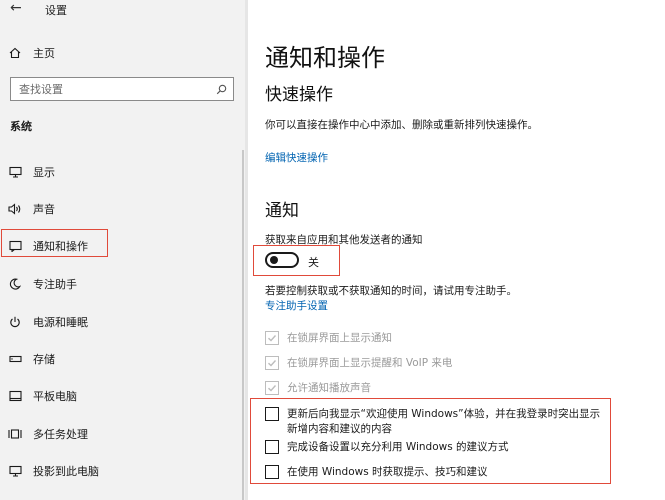 The image size is (665, 500). What do you see at coordinates (120, 53) in the screenshot?
I see `sidebar-item-home: 主页` at bounding box center [120, 53].